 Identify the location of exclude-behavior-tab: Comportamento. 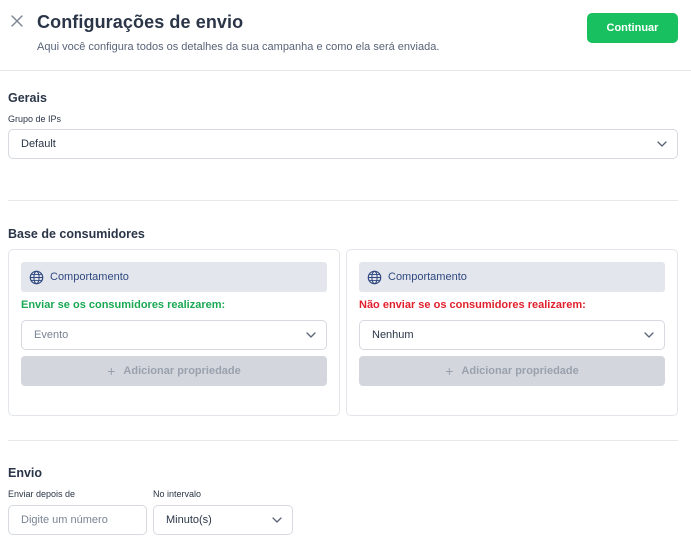
(512, 277).